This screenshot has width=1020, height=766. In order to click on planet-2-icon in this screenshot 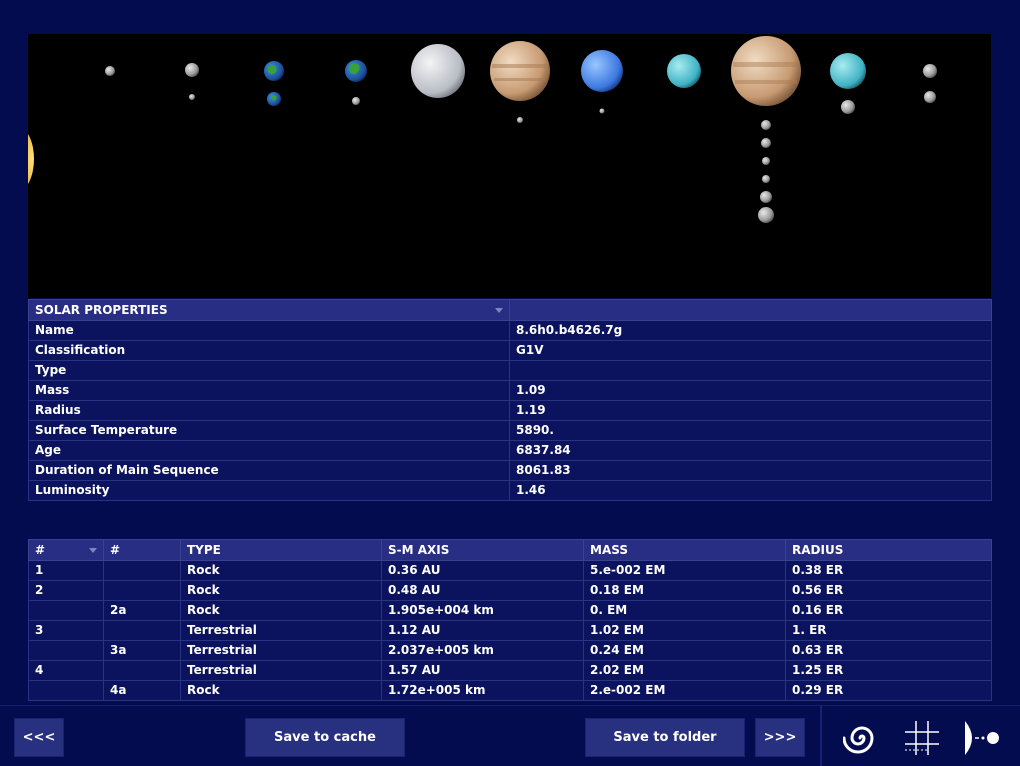, I will do `click(192, 70)`.